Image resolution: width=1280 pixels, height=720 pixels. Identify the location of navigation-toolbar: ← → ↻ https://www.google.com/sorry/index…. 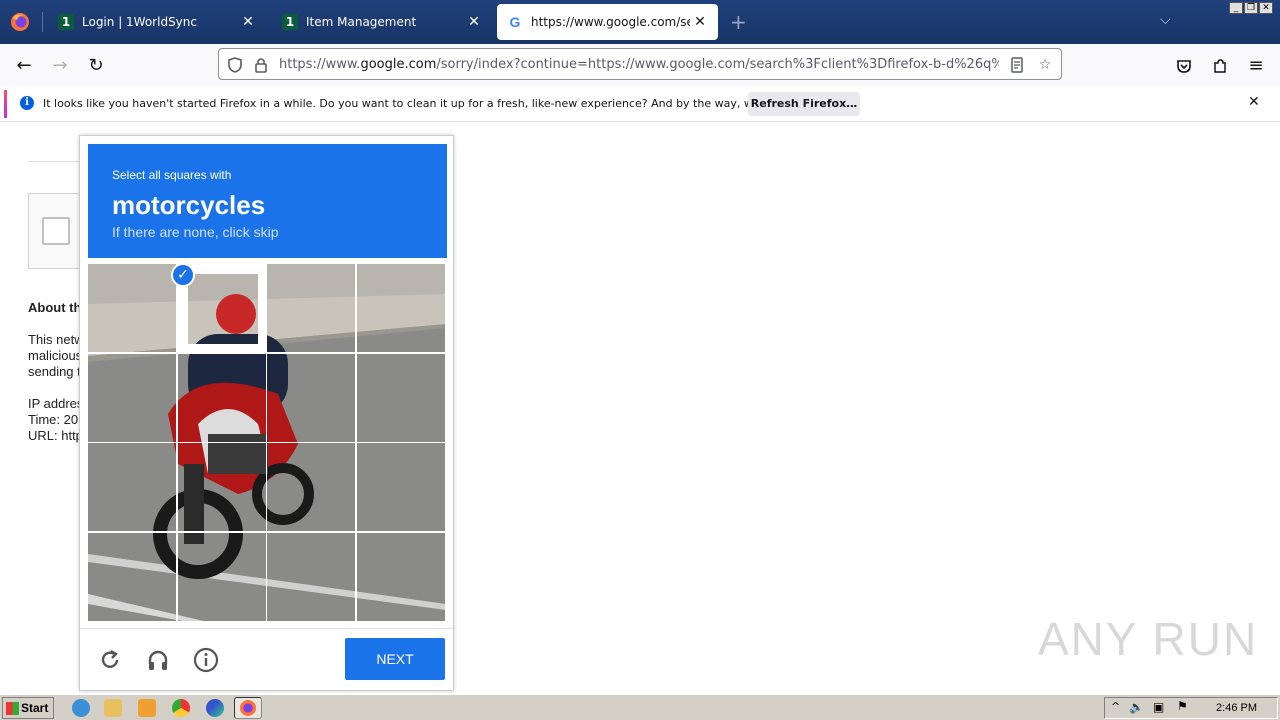
(640, 65).